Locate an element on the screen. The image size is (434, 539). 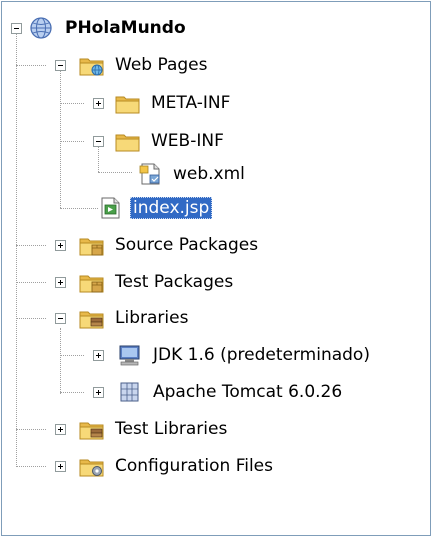
tree-node-config-files: Configuration Files is located at coordinates (177, 466).